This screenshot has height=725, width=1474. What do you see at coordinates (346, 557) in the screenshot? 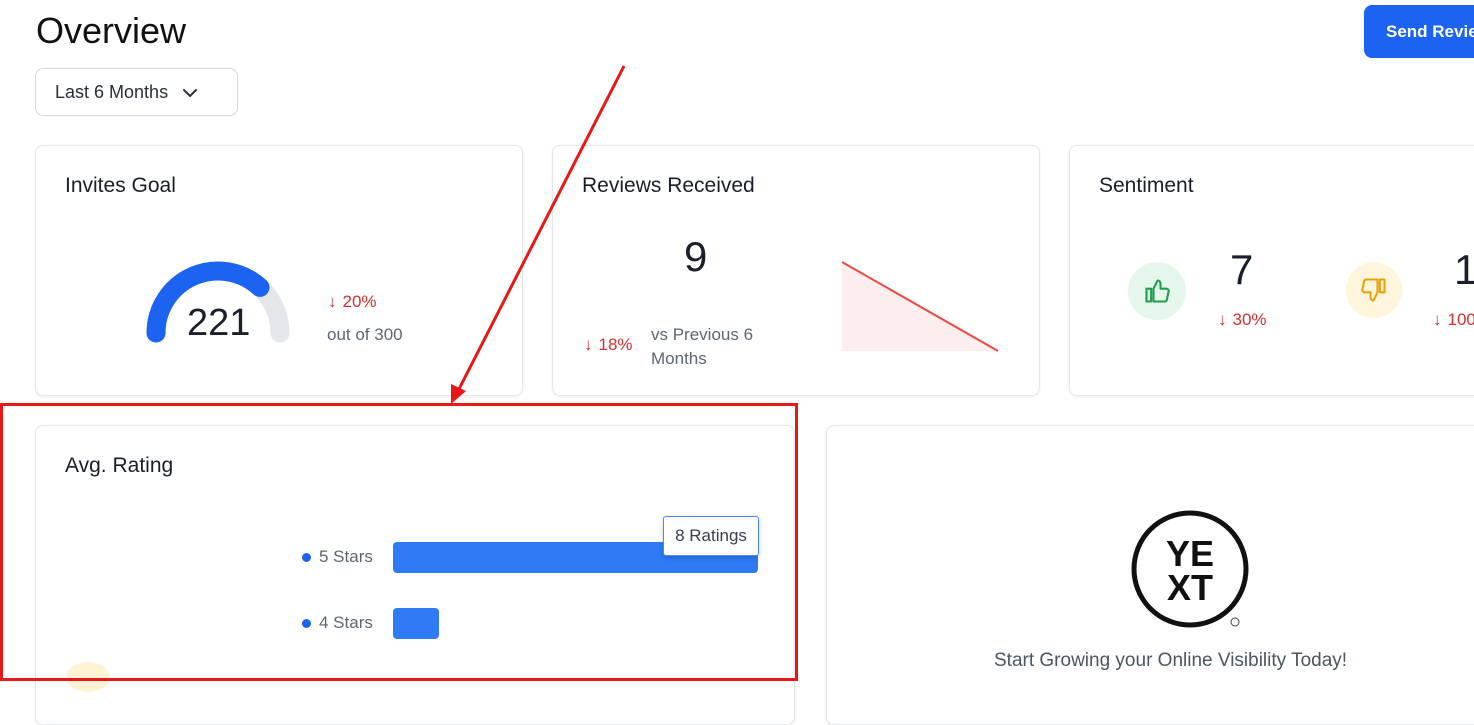
I see `rating-row-5-text: 5 Stars` at bounding box center [346, 557].